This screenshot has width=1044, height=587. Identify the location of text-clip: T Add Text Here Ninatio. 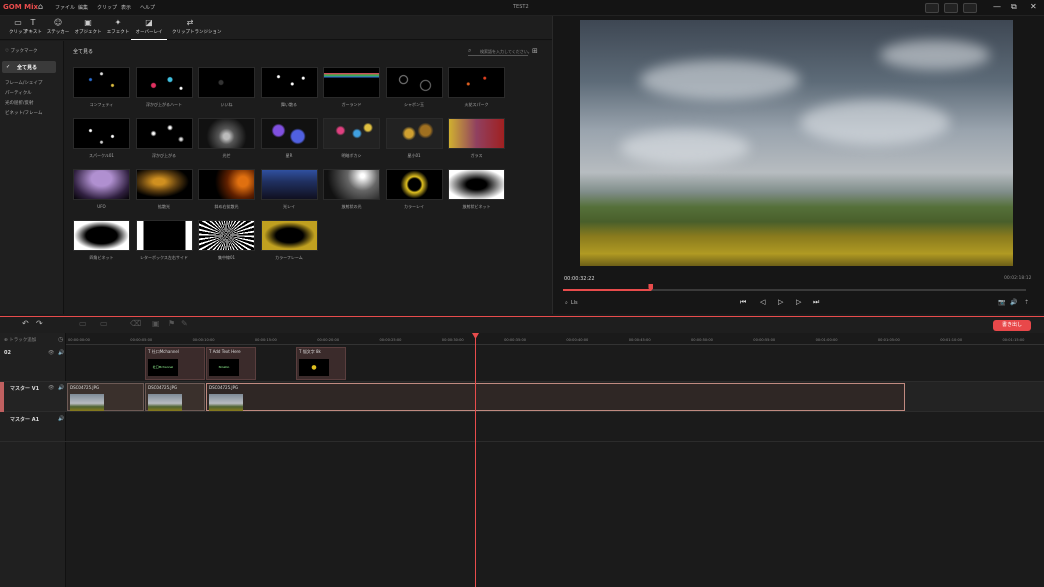
(231, 363).